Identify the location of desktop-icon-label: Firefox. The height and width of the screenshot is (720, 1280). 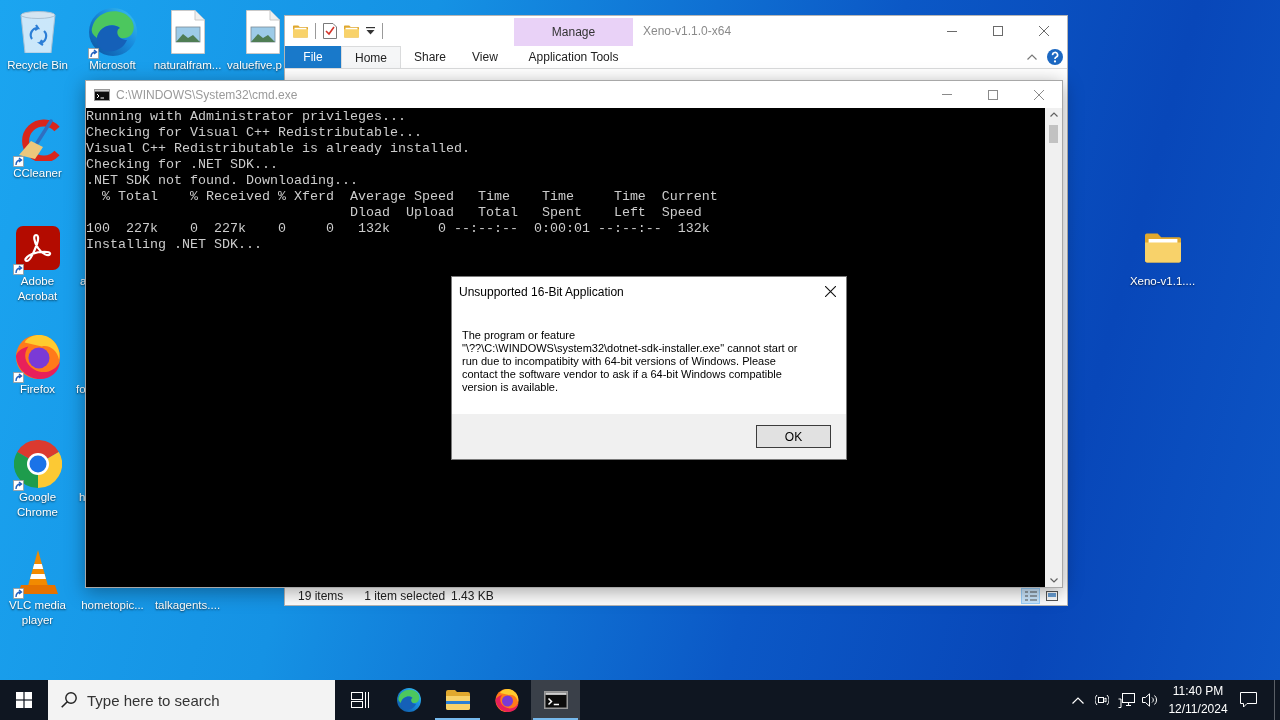
(37, 389).